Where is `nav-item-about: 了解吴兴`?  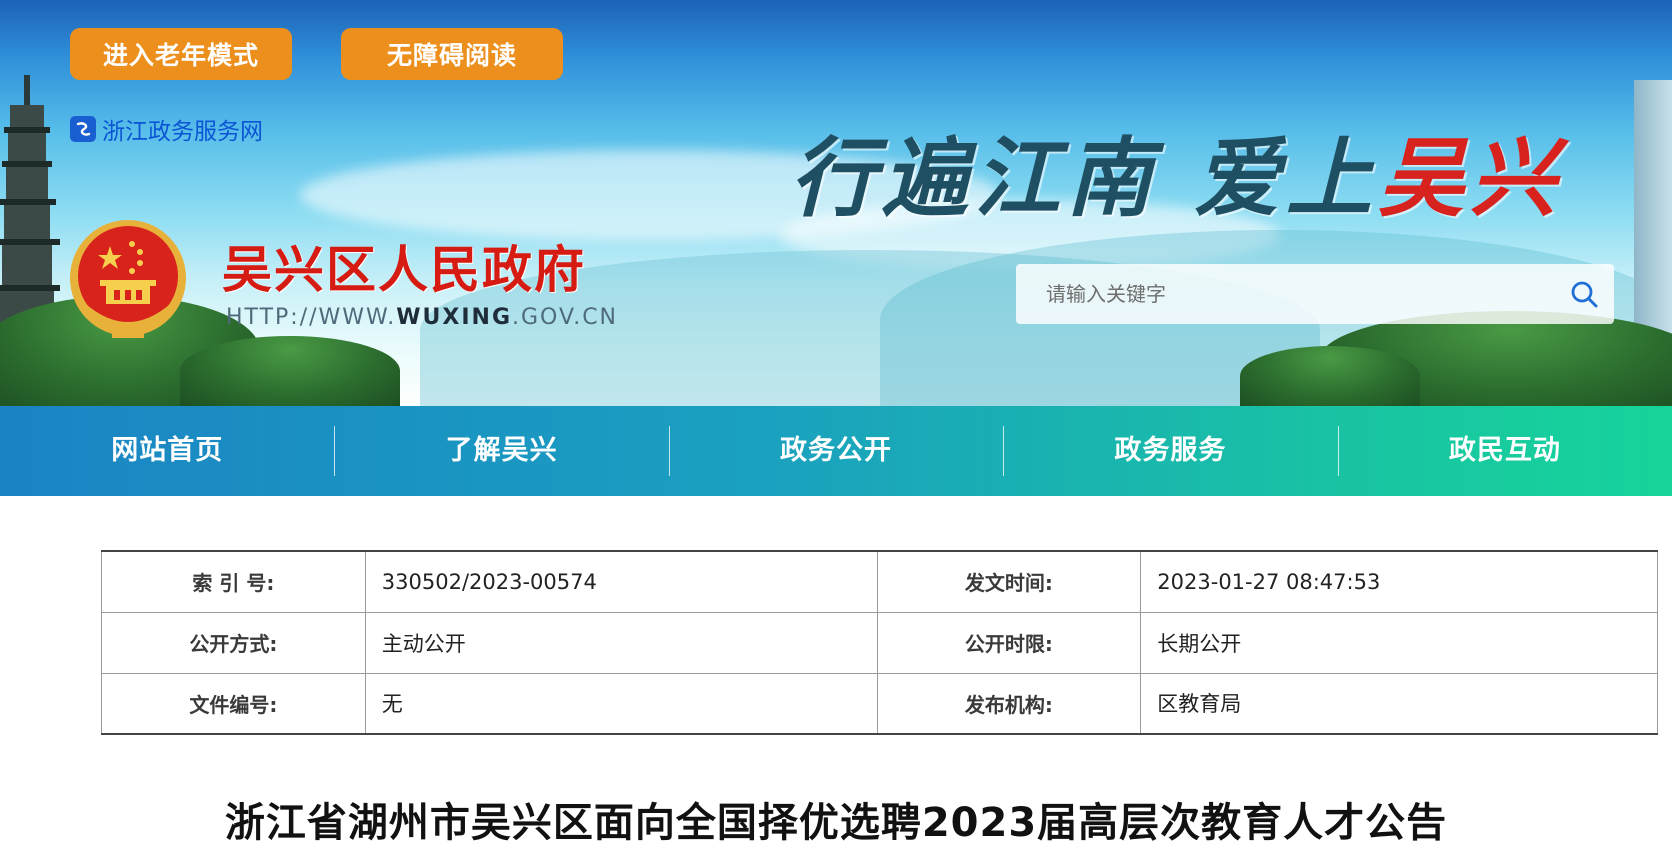
nav-item-about: 了解吴兴 is located at coordinates (501, 451).